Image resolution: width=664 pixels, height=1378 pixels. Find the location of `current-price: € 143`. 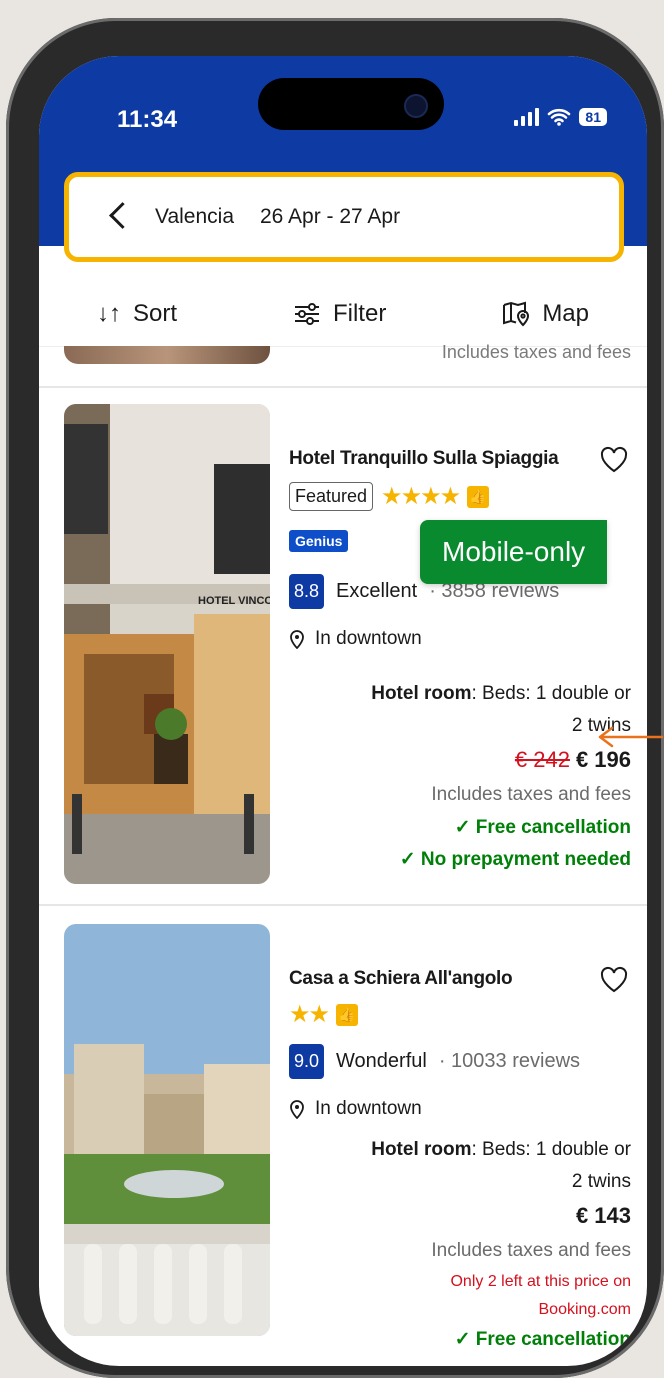

current-price: € 143 is located at coordinates (603, 1215).